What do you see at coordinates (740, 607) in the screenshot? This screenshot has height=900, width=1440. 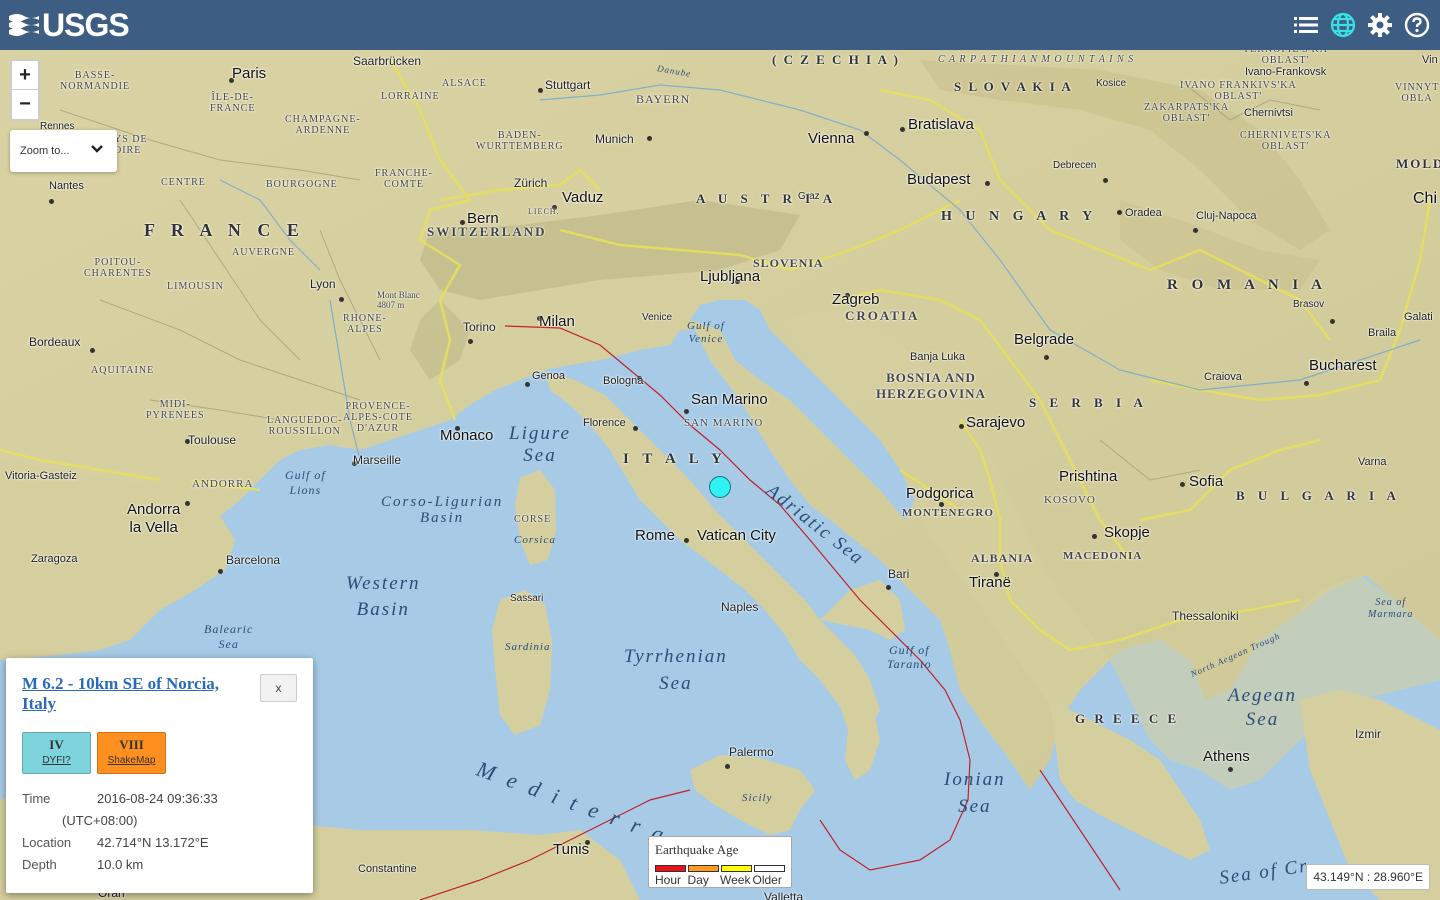 I see `label-naples: Naples` at bounding box center [740, 607].